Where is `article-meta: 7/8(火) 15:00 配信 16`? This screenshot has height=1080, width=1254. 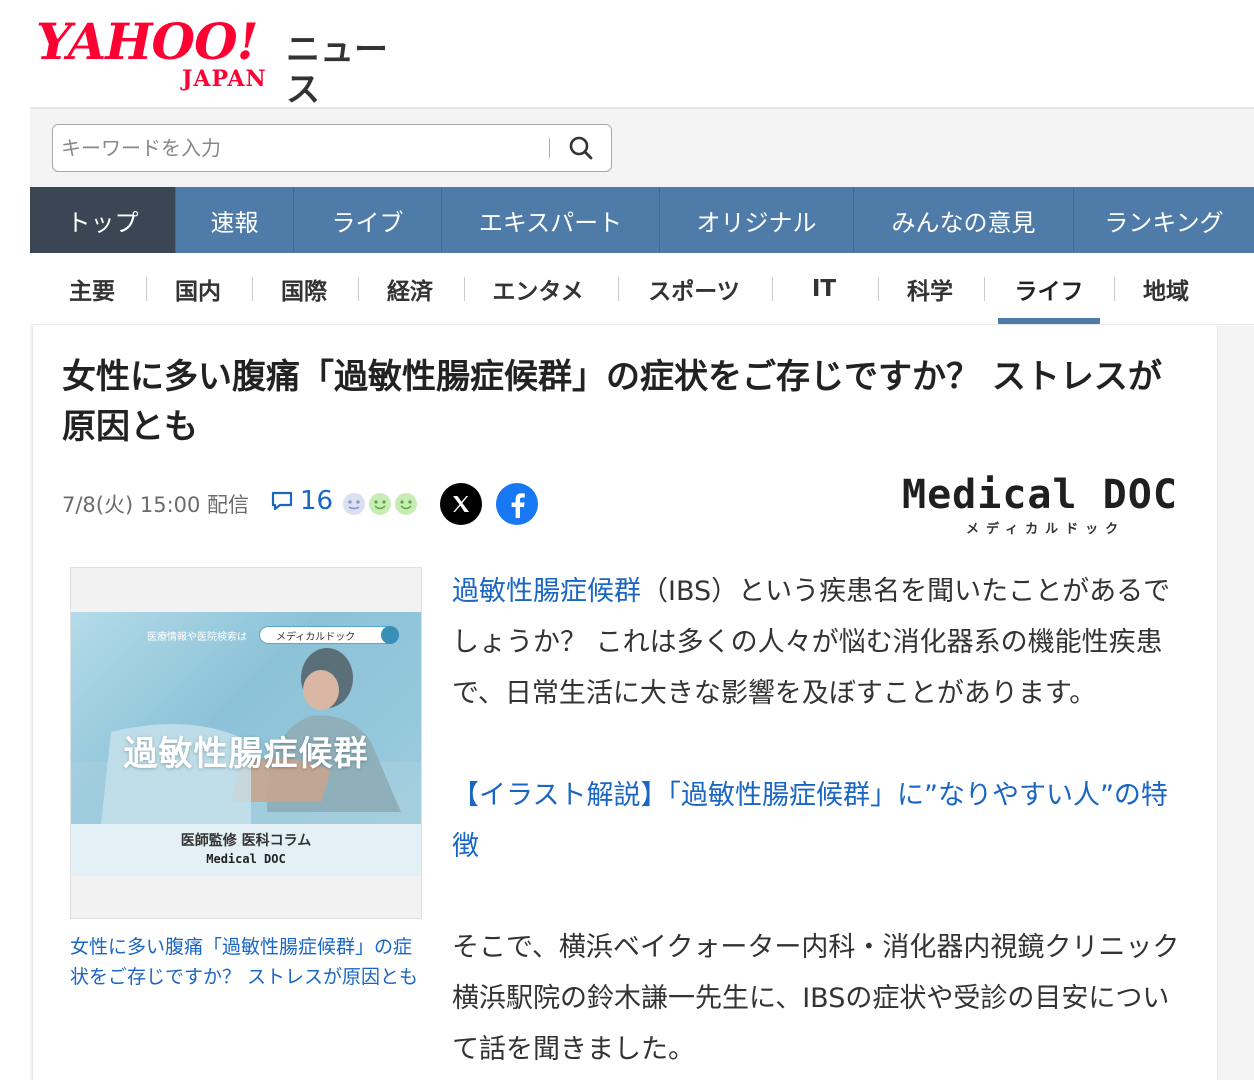 article-meta: 7/8(火) 15:00 配信 16 is located at coordinates (239, 504).